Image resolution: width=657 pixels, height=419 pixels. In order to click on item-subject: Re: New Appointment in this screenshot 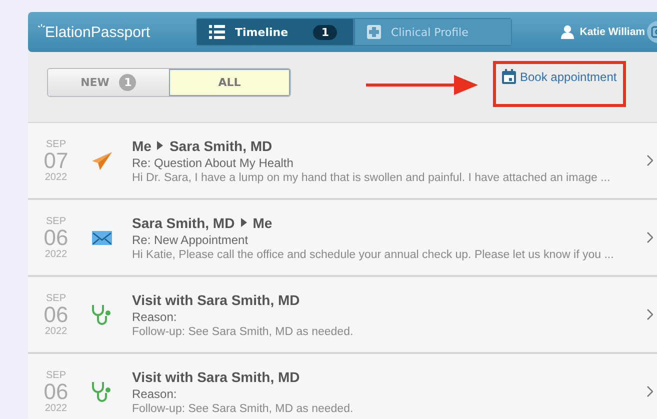, I will do `click(191, 239)`.